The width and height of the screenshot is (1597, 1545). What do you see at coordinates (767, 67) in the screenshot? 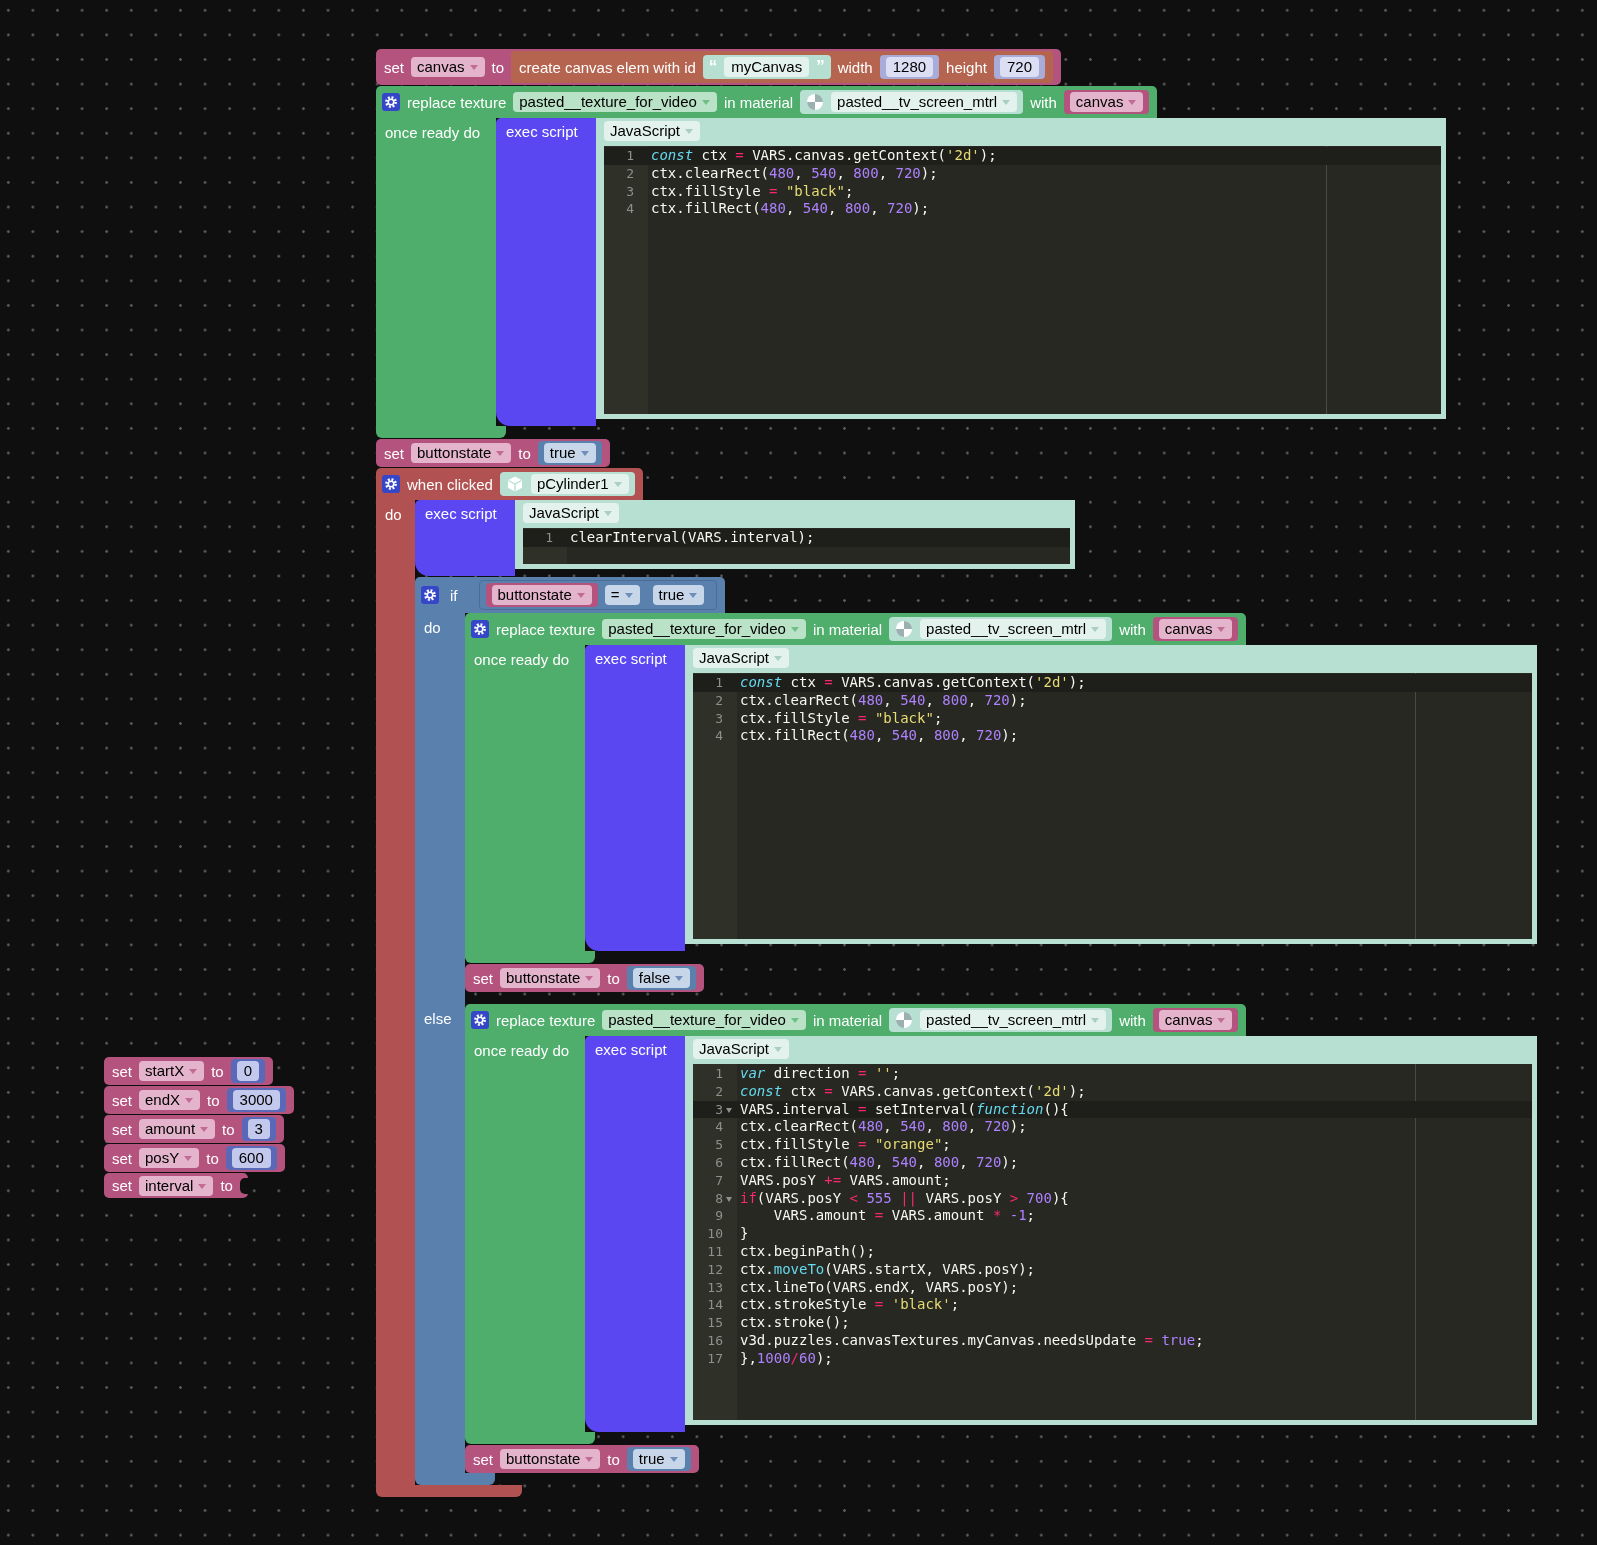
I see `text-field: myCanvas` at bounding box center [767, 67].